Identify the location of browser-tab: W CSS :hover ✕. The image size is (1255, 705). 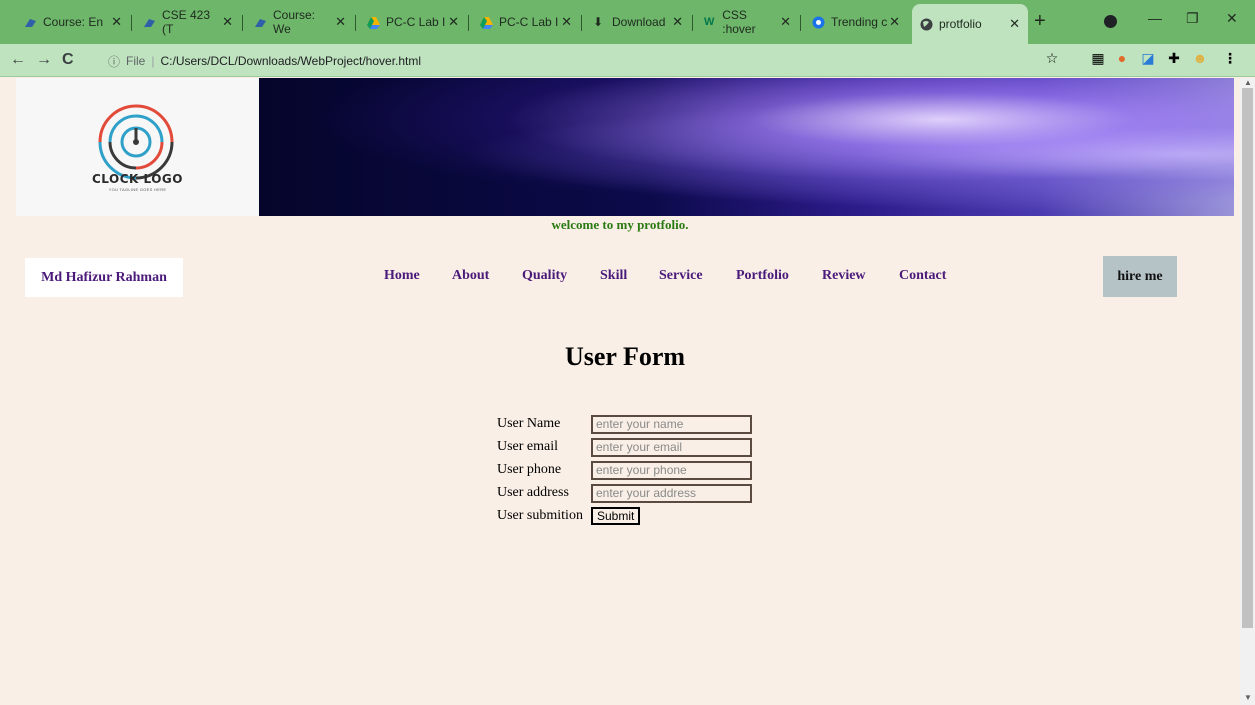
(747, 22).